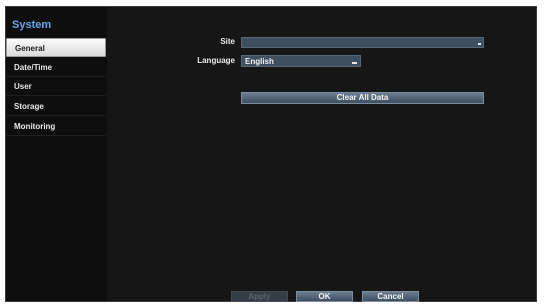 The height and width of the screenshot is (306, 544). Describe the element at coordinates (56, 47) in the screenshot. I see `sidebar-item-general: General` at that location.